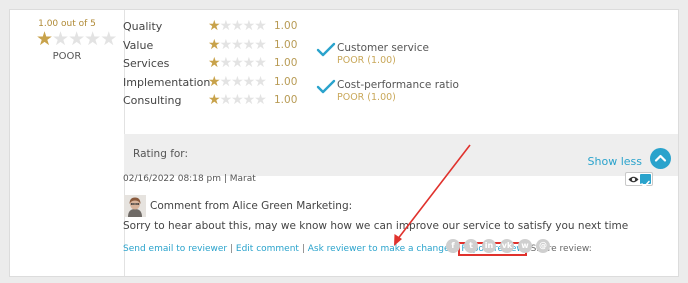  Describe the element at coordinates (398, 85) in the screenshot. I see `summary-title: Cost-performance ratio` at that location.